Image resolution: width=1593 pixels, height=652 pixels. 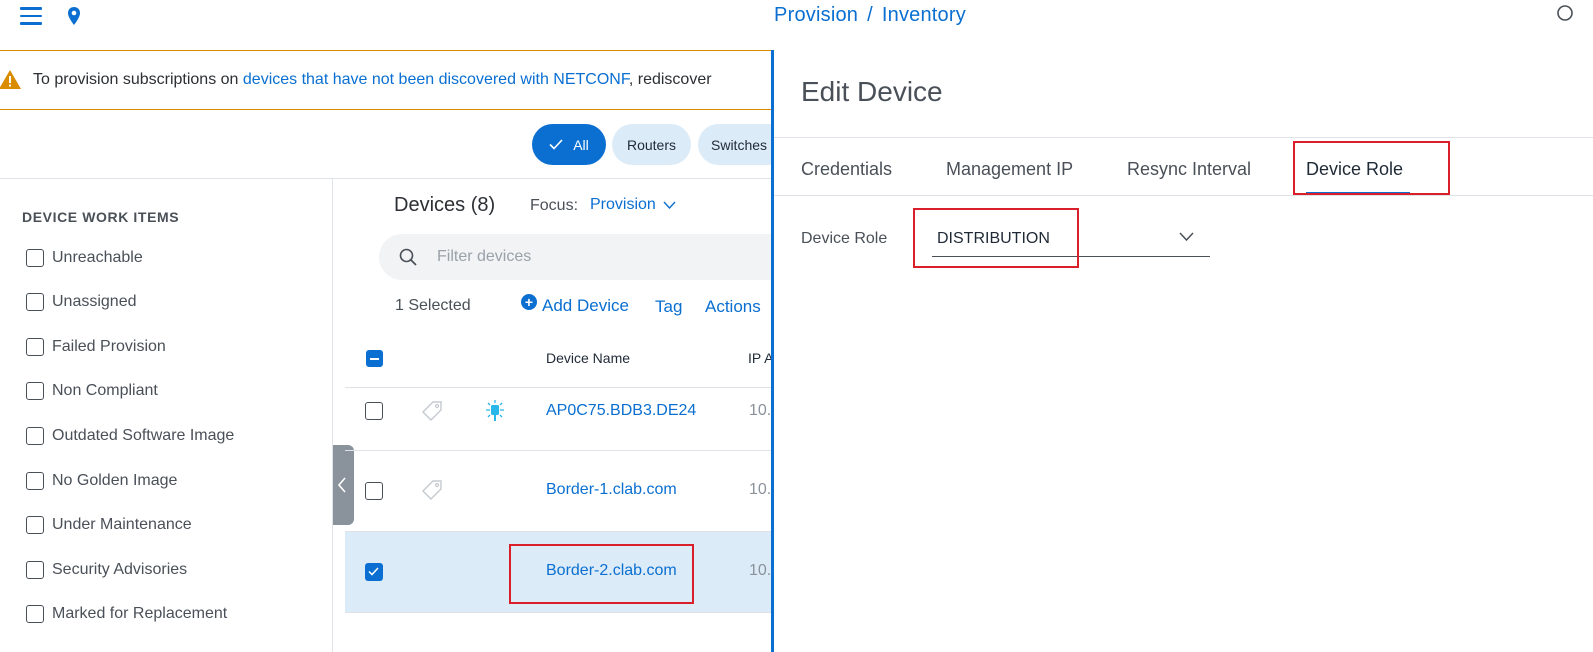 I want to click on work-item-label: No Golden Image, so click(x=115, y=480).